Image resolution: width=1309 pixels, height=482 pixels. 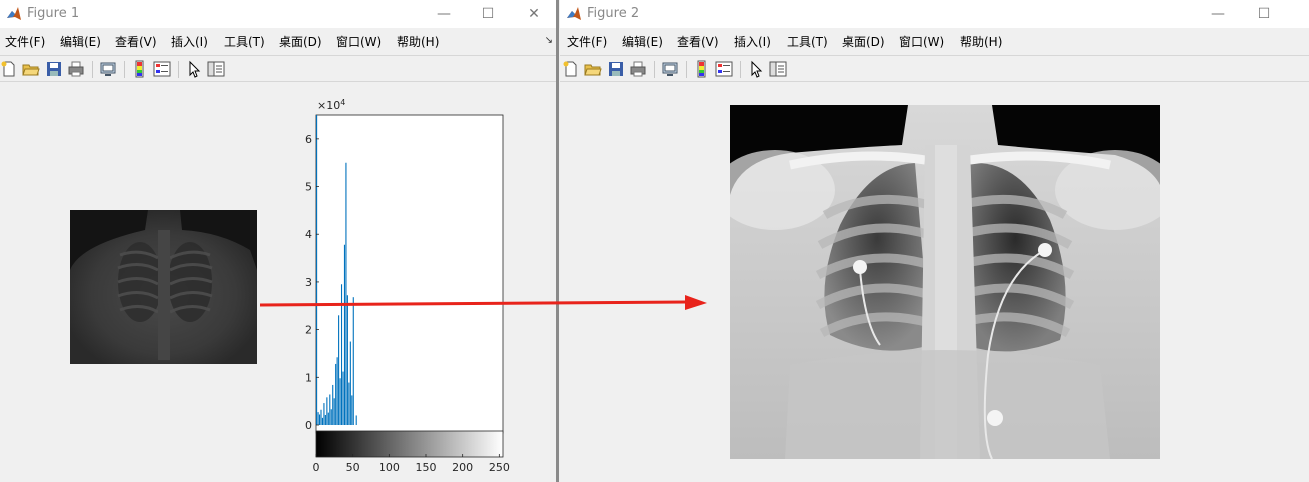 I want to click on histogram-chart: 0 1 2 3 4 5 6 ×104 0 50 100 150 200 250, so click(x=407, y=286).